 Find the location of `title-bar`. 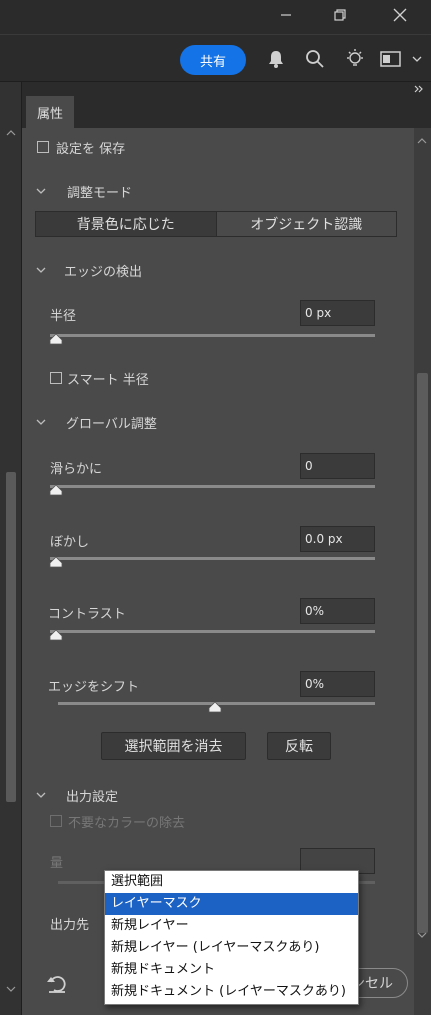

title-bar is located at coordinates (215, 17).